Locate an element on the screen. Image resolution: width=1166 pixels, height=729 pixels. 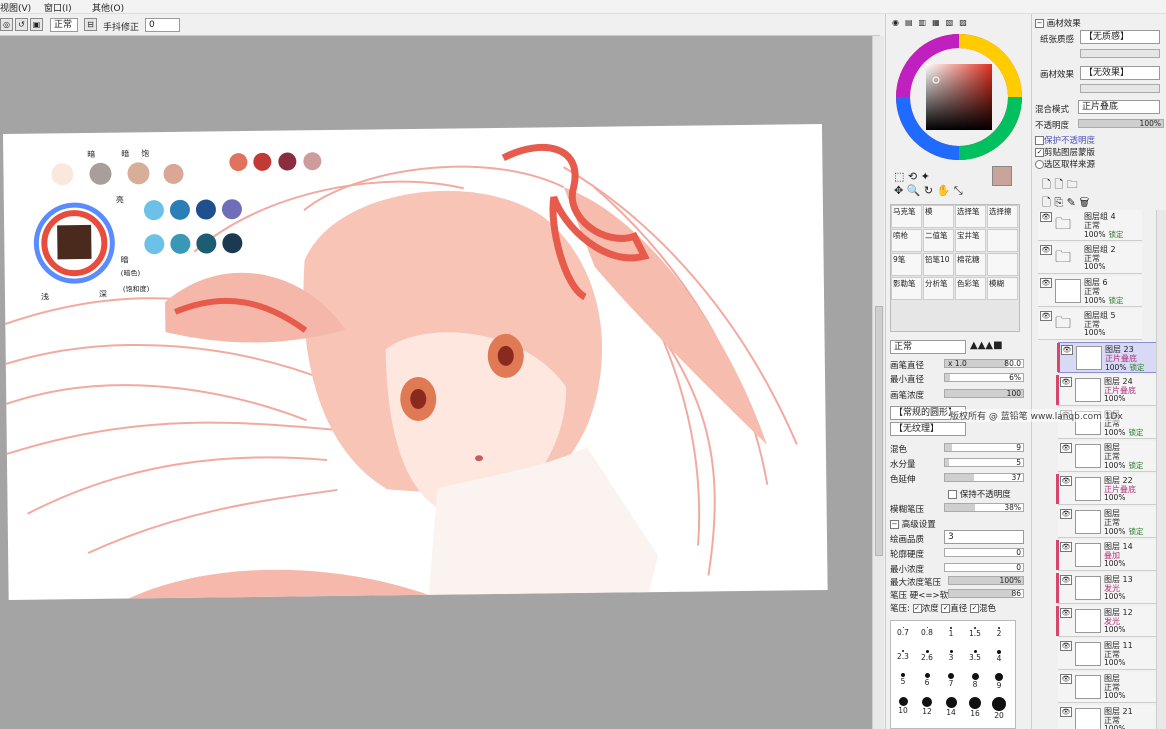
reset-view-icon: ▣ is located at coordinates (36, 24).